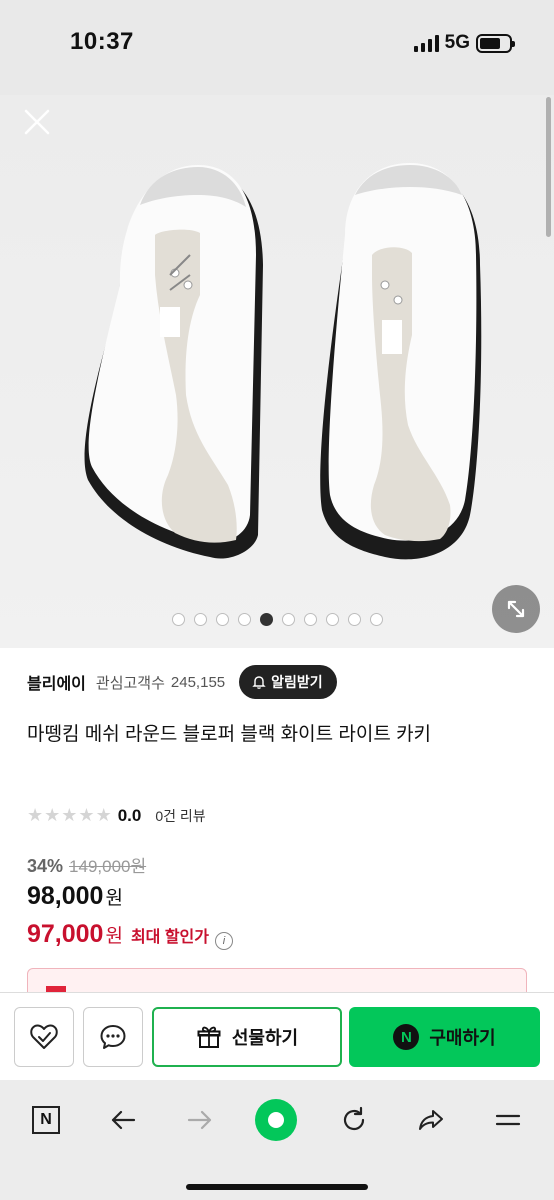 The image size is (554, 1200). I want to click on zzim-button, so click(44, 1037).